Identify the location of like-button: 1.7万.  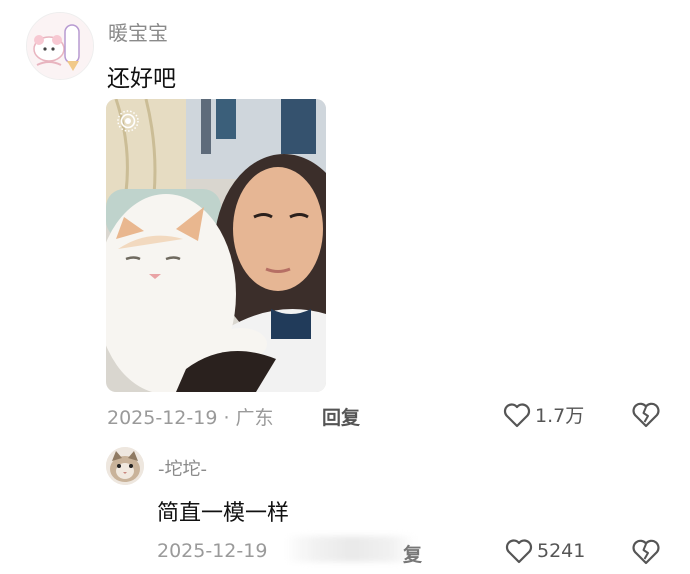
(543, 414).